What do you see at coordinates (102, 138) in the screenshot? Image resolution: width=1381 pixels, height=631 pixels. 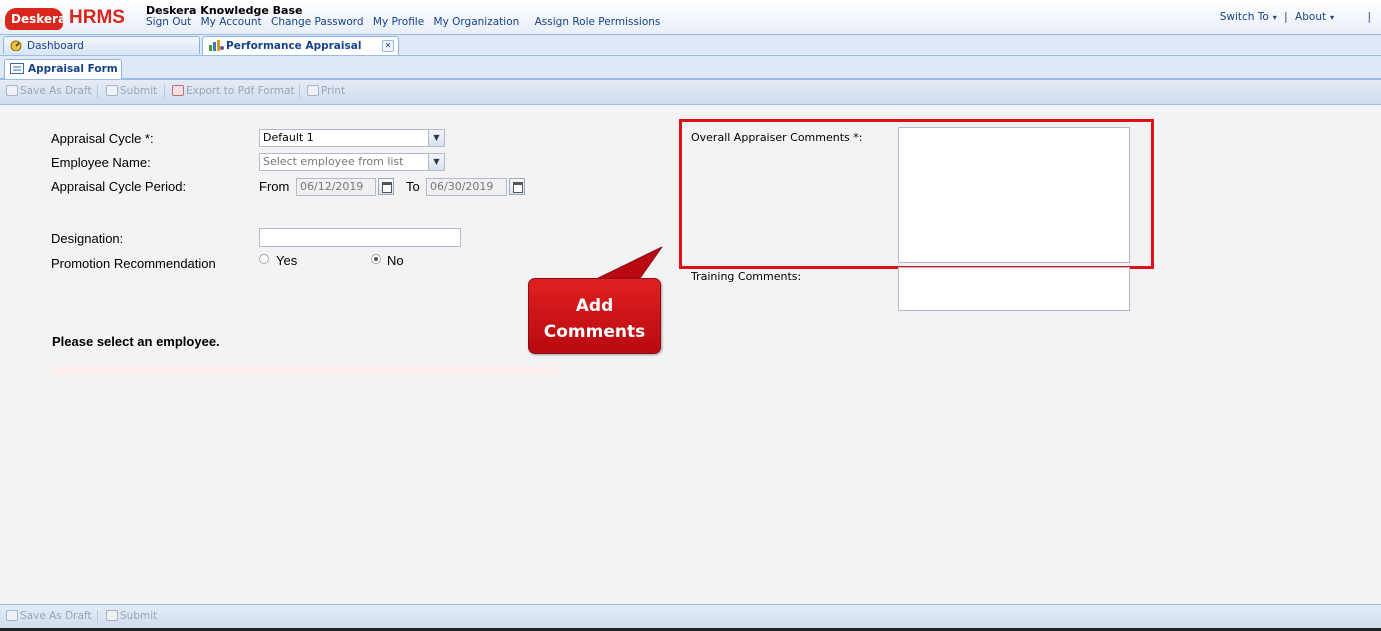 I see `appraisal-cycle-label: Appraisal Cycle *:` at bounding box center [102, 138].